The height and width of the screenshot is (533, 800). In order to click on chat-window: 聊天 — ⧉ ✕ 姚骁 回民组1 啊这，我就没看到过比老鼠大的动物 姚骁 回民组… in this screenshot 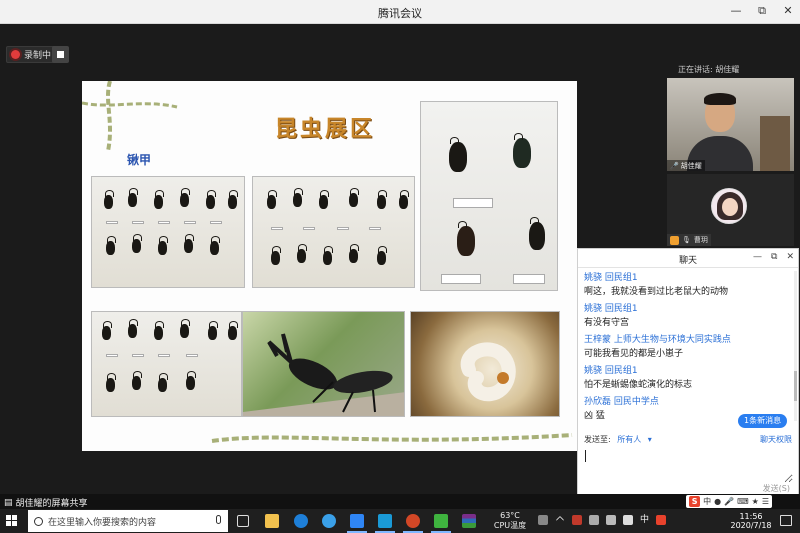, I will do `click(688, 374)`.